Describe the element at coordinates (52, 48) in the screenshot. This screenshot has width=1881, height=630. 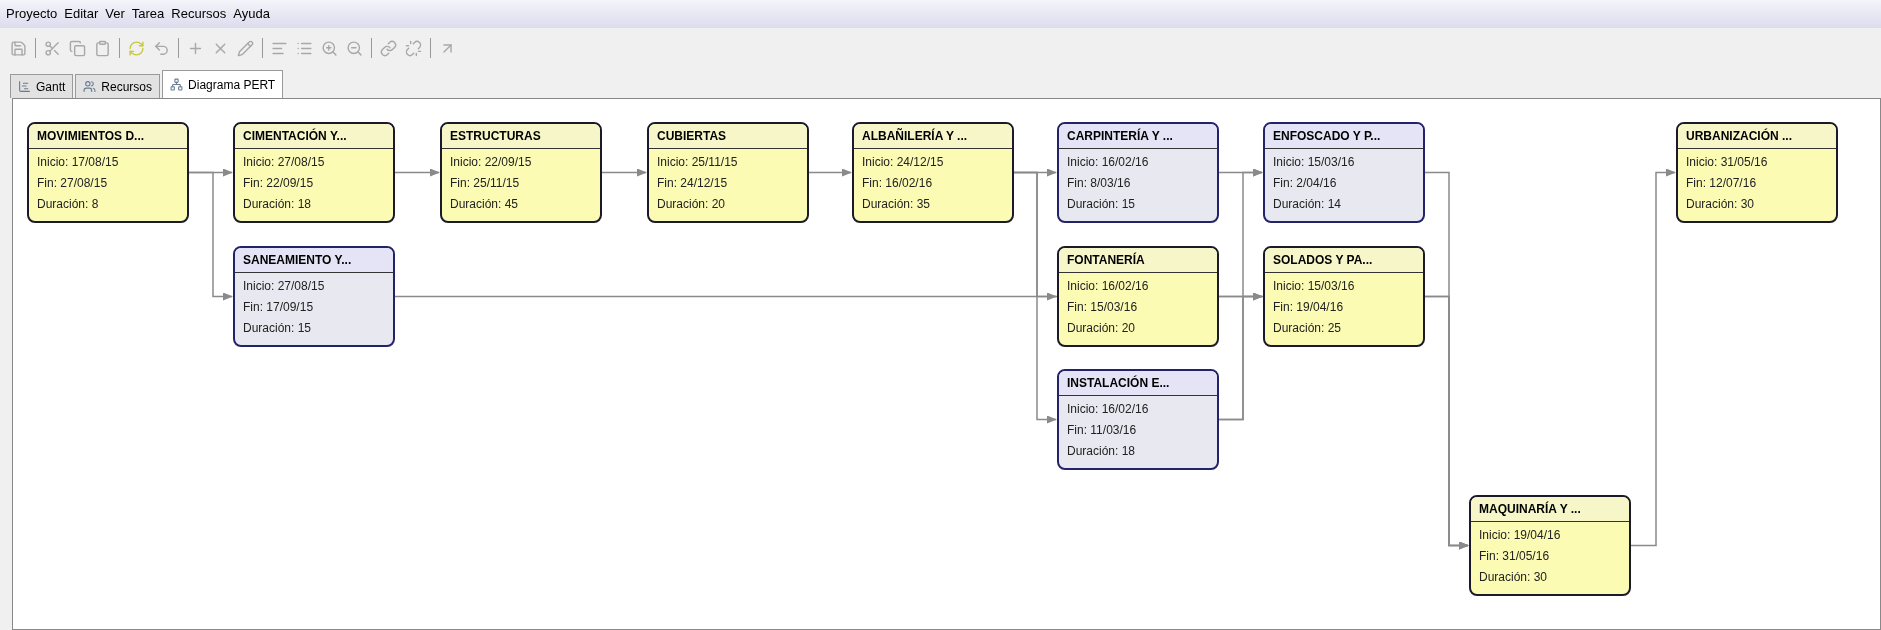
I see `cut-icon` at that location.